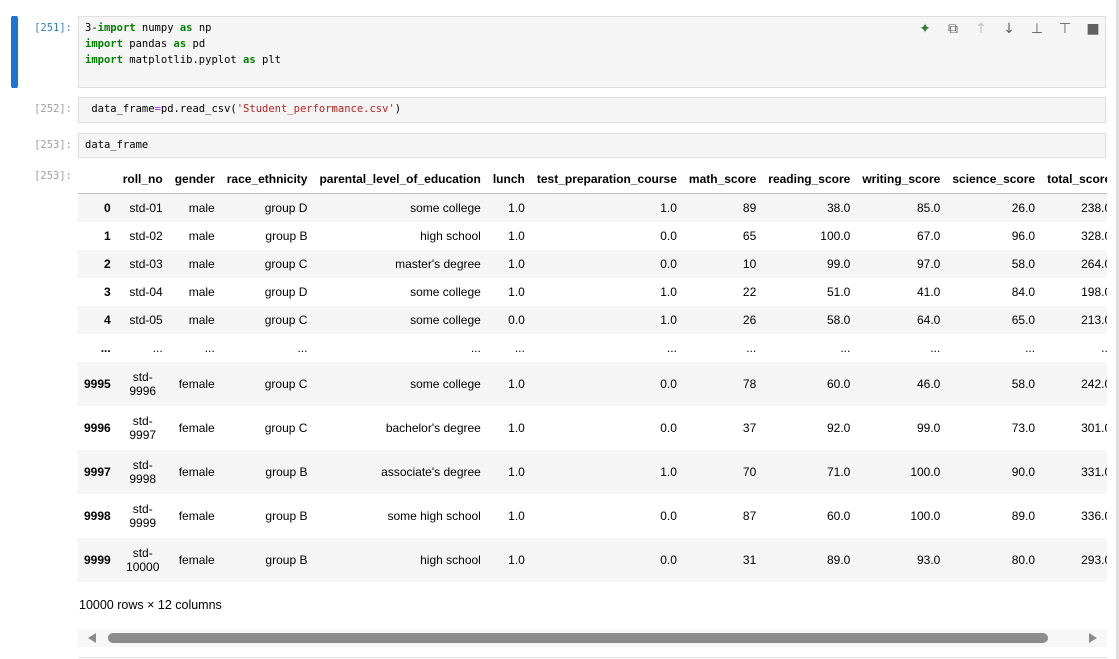  I want to click on insert-above-icon: ⊥, so click(1037, 29).